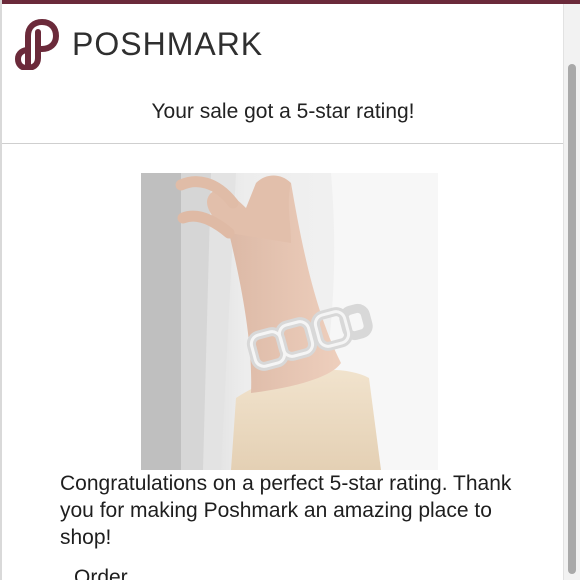 Image resolution: width=580 pixels, height=580 pixels. I want to click on divider, so click(283, 143).